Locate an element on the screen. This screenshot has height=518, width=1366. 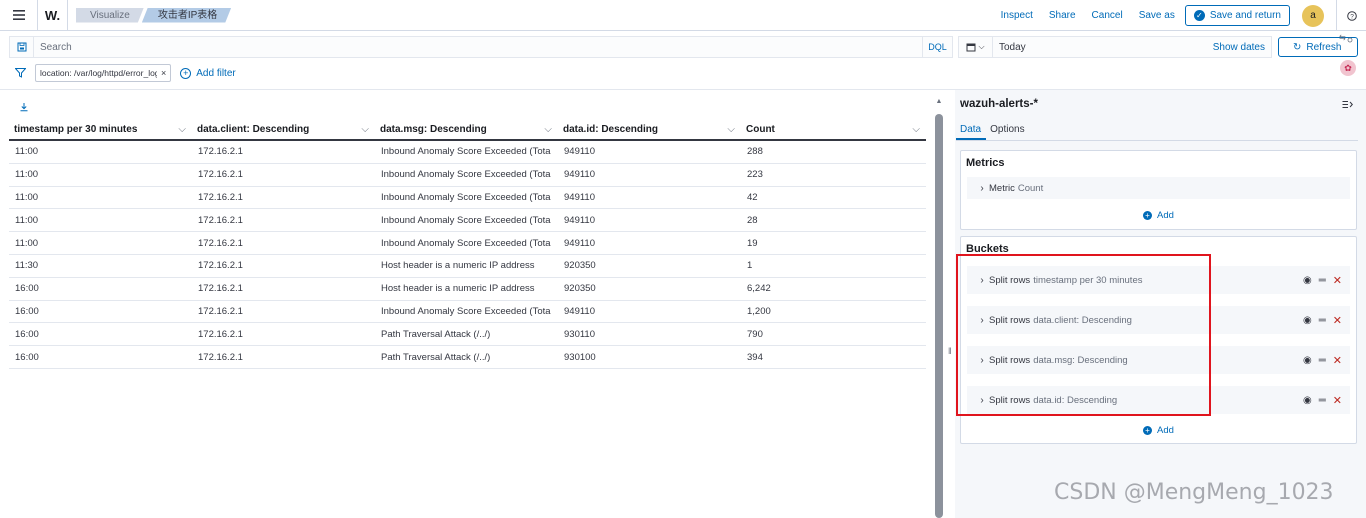
column-label: timestamp per 30 minutes is located at coordinates (76, 129).